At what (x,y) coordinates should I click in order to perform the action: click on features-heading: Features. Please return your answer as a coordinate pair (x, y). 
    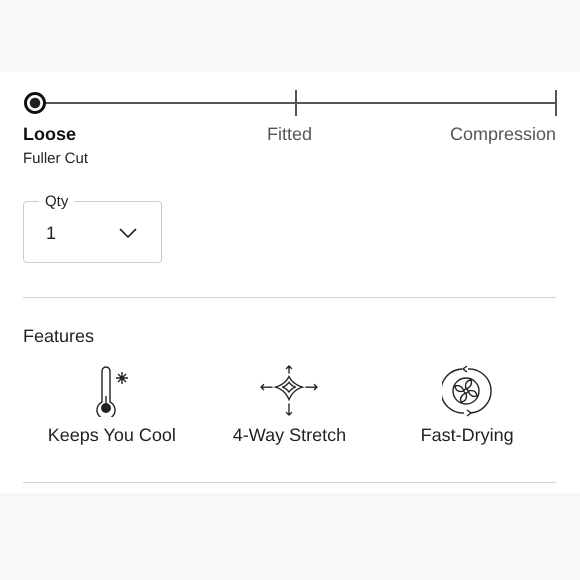
    Looking at the image, I should click on (59, 336).